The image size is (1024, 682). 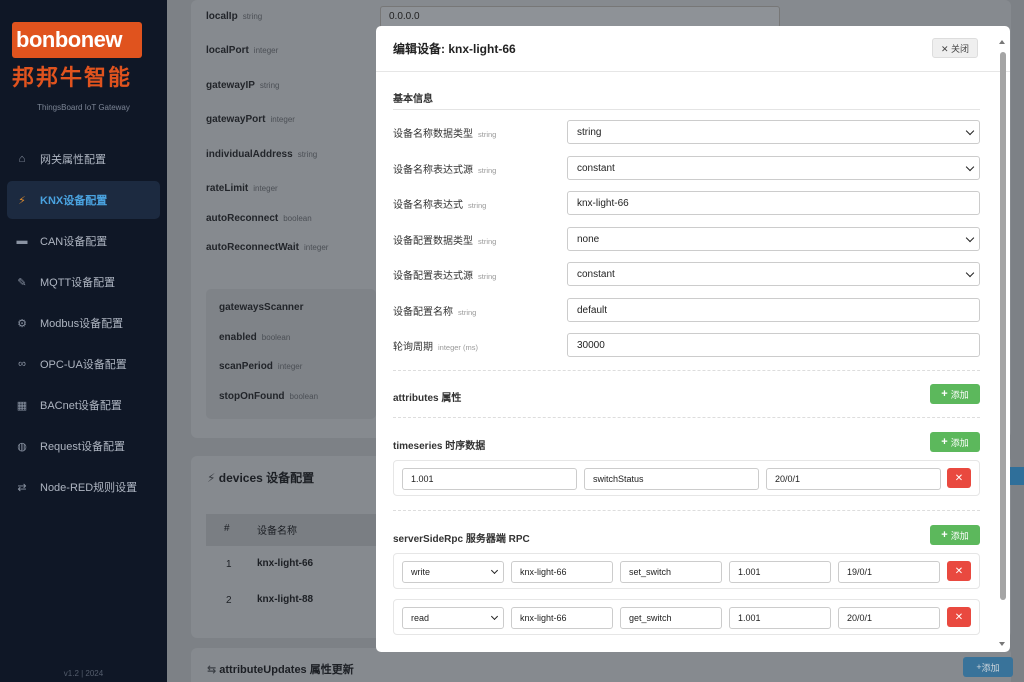 What do you see at coordinates (74, 201) in the screenshot?
I see `sidebar-item-label: KNX设备配置` at bounding box center [74, 201].